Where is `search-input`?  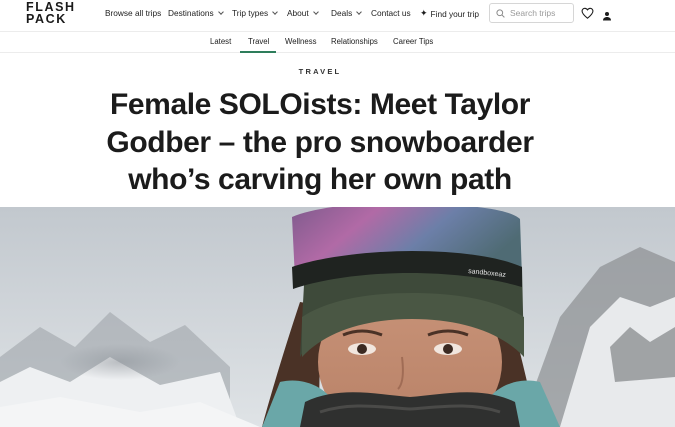 search-input is located at coordinates (541, 13).